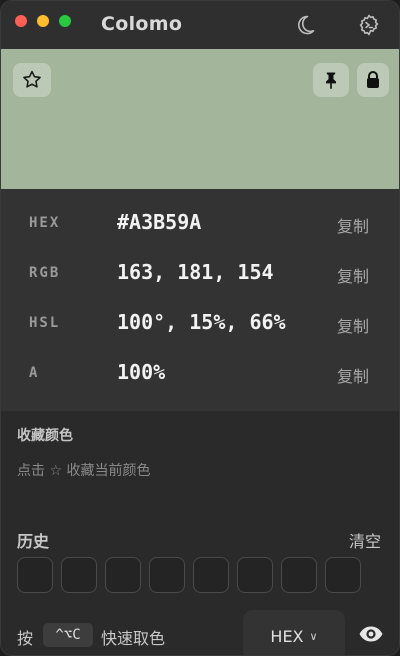 The height and width of the screenshot is (656, 400). I want to click on app-title: Colomo, so click(142, 24).